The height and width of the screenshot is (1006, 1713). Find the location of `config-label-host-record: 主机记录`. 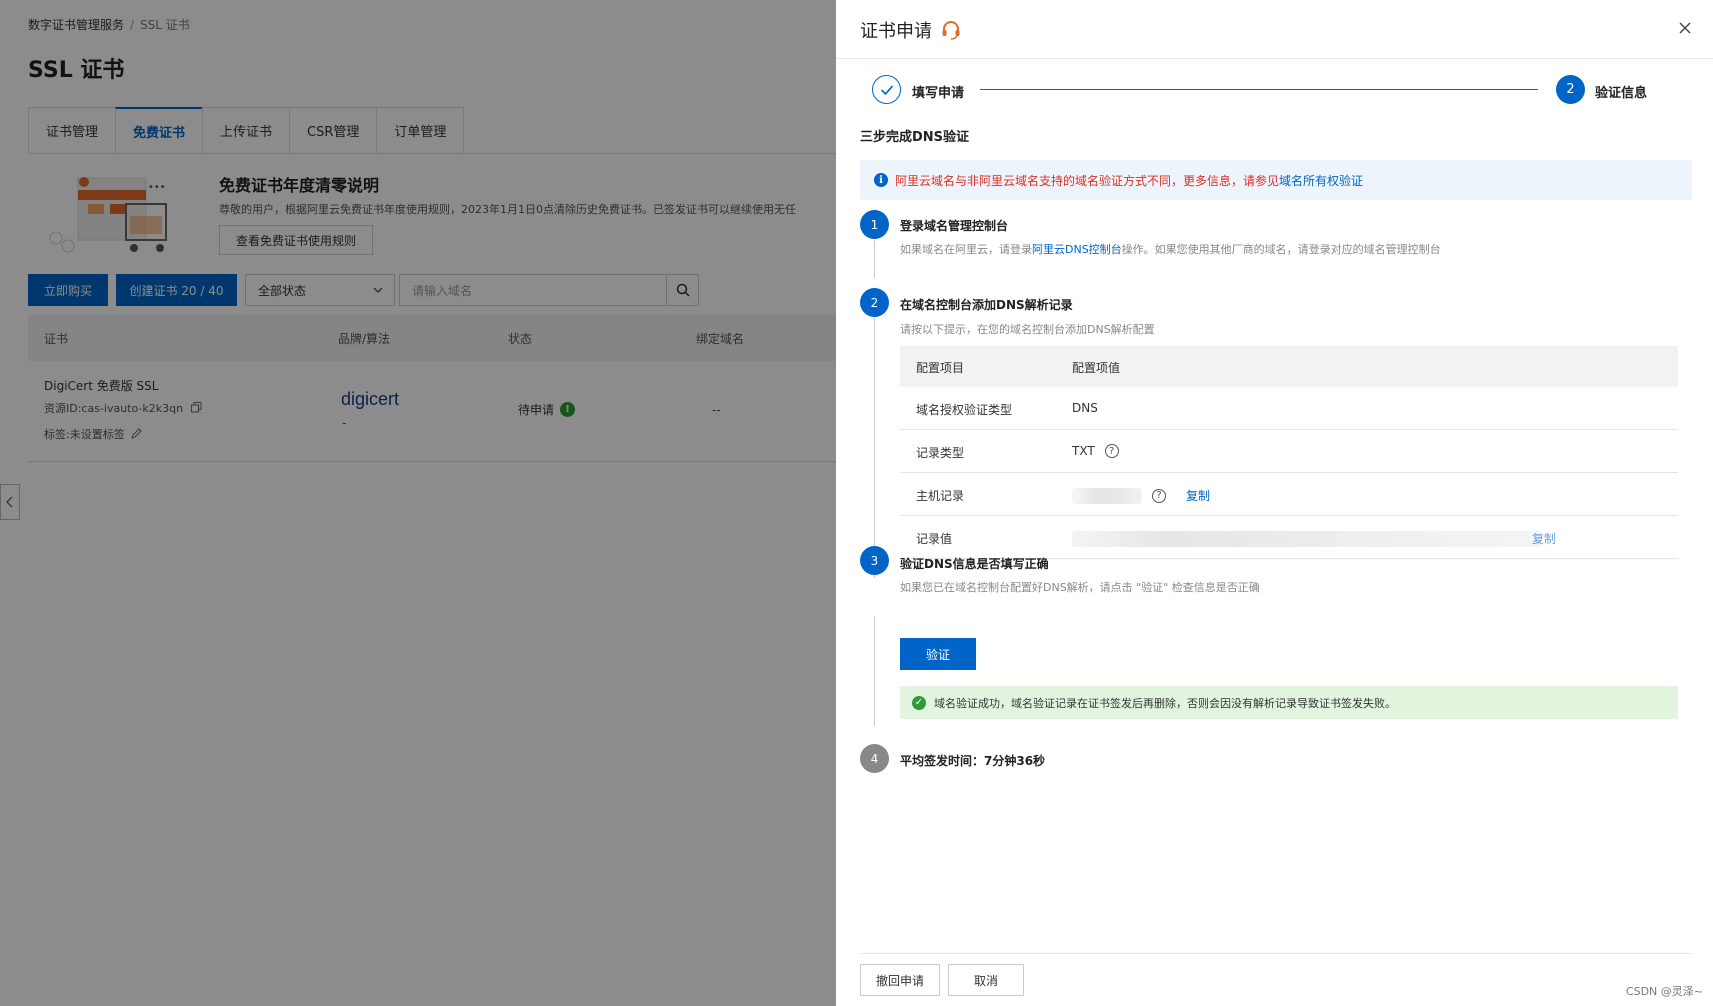

config-label-host-record: 主机记录 is located at coordinates (940, 496).